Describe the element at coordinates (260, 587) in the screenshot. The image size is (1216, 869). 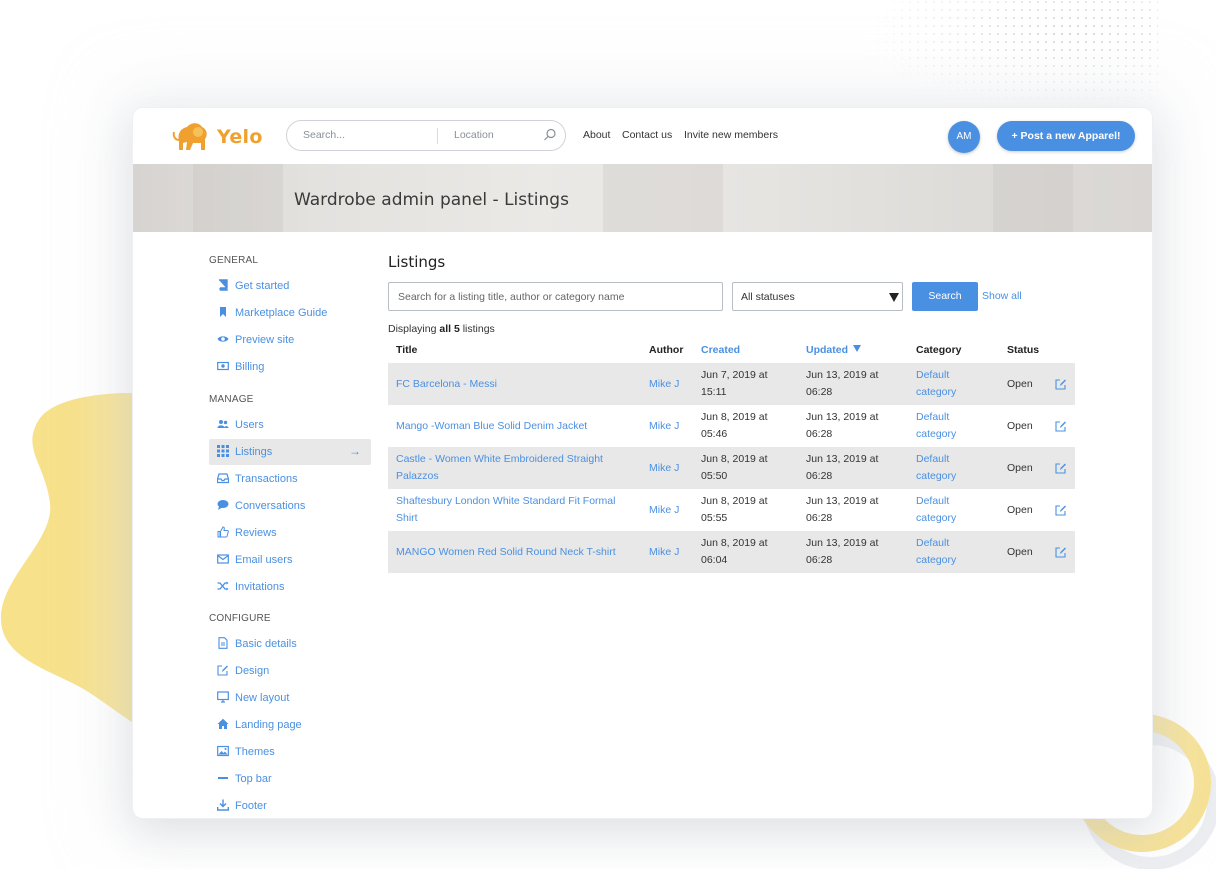
I see `sidebar-item-label: Invitations` at that location.